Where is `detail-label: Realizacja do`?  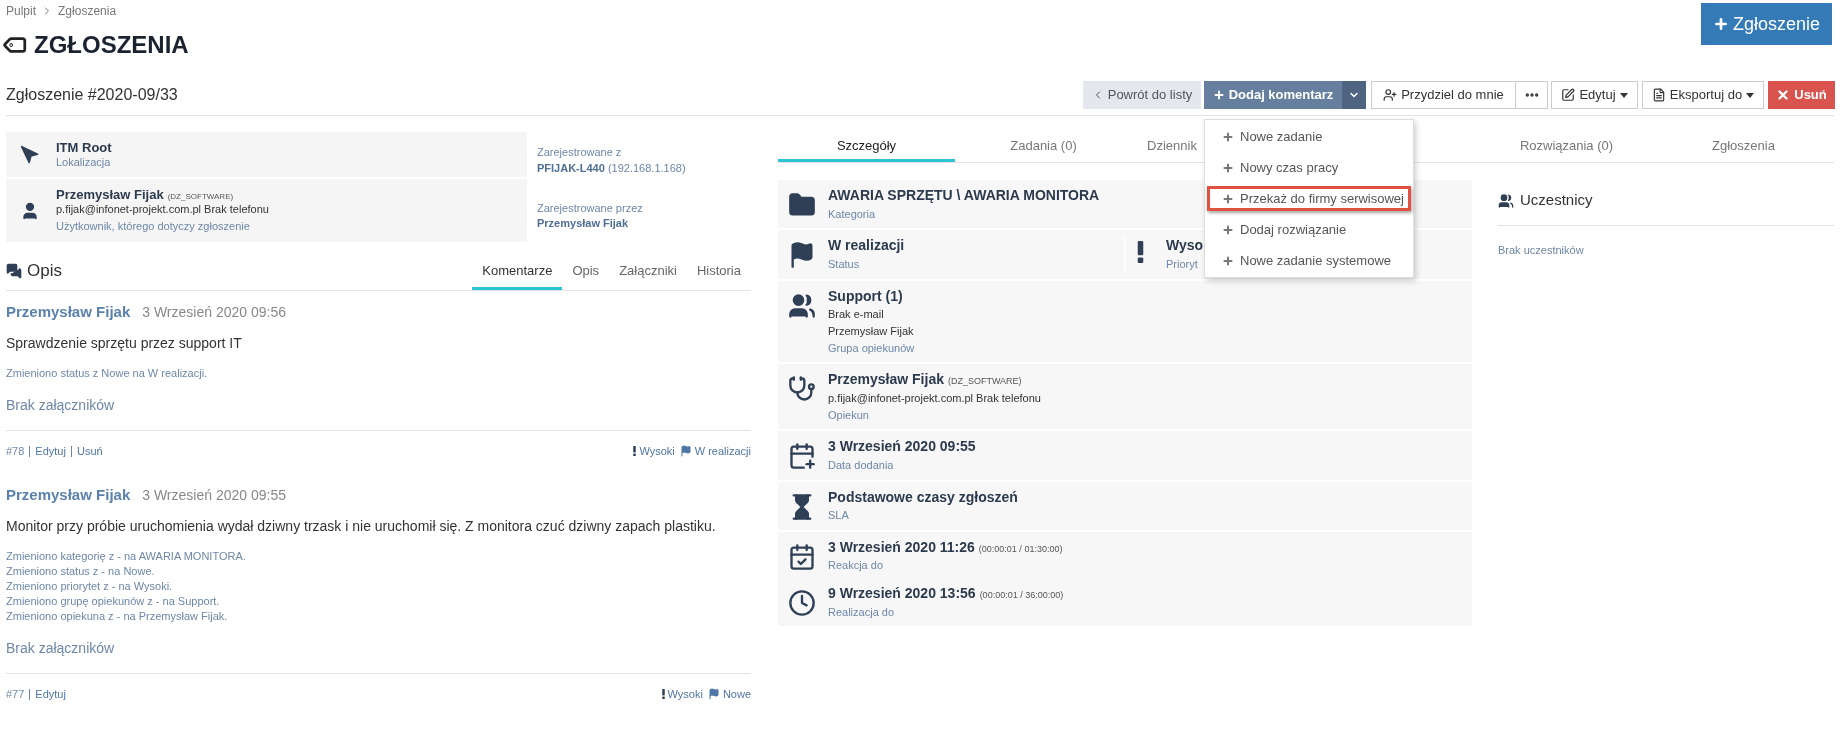 detail-label: Realizacja do is located at coordinates (862, 612).